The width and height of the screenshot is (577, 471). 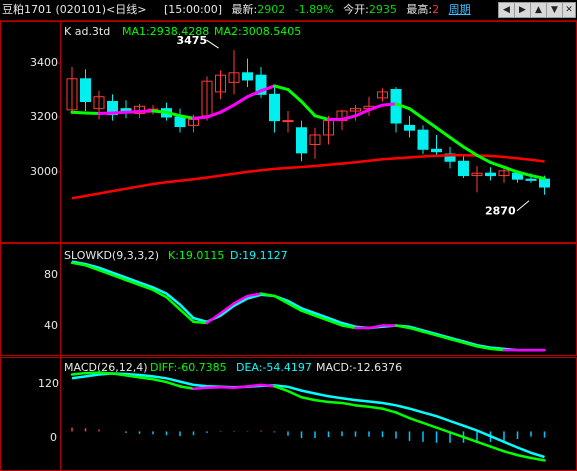 What do you see at coordinates (44, 62) in the screenshot?
I see `price-tick-3400: 3400` at bounding box center [44, 62].